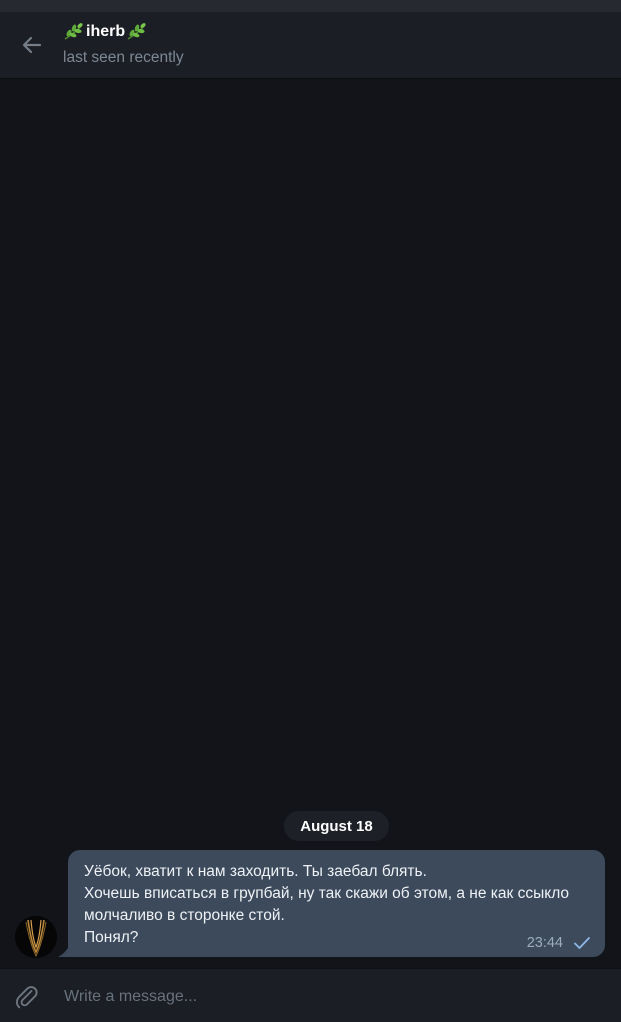 The image size is (621, 1022). What do you see at coordinates (336, 826) in the screenshot?
I see `date-separator: August 18` at bounding box center [336, 826].